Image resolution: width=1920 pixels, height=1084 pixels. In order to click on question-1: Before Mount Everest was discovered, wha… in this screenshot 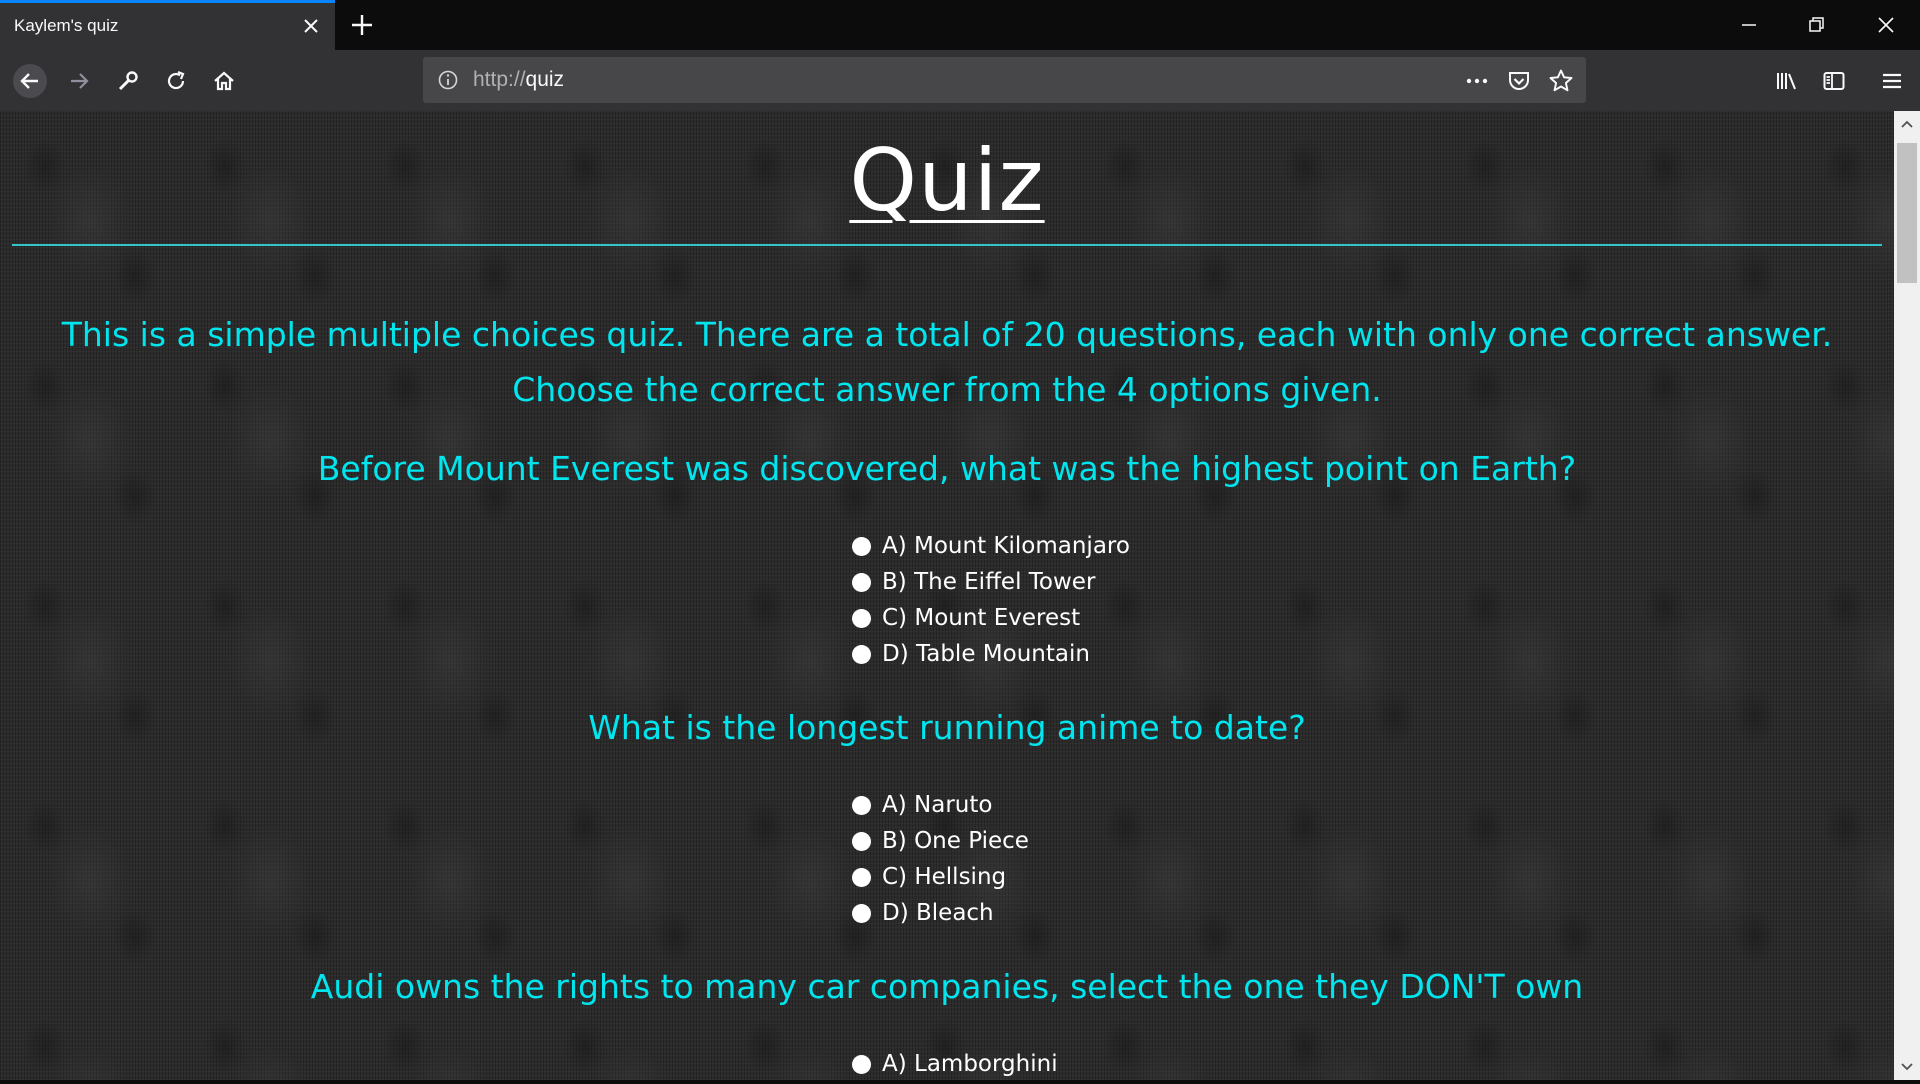, I will do `click(947, 468)`.